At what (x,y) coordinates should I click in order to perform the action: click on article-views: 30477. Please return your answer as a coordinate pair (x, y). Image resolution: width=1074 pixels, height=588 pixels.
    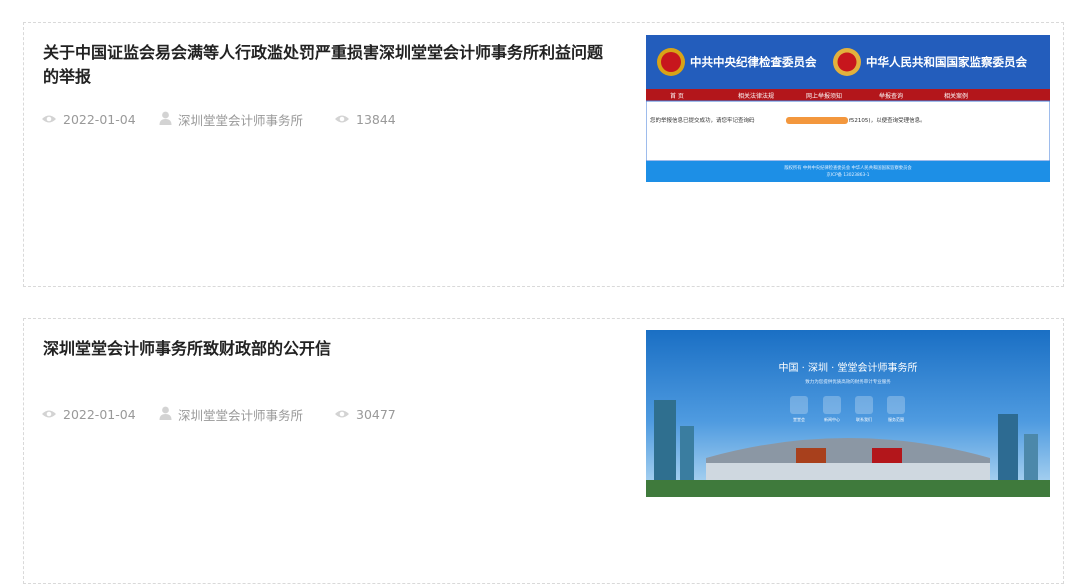
    Looking at the image, I should click on (365, 414).